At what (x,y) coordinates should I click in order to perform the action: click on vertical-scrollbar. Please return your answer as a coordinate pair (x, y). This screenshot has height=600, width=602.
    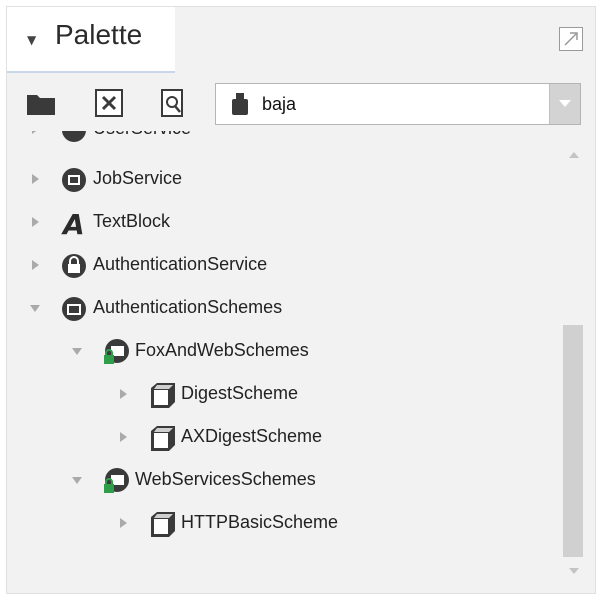
    Looking at the image, I should click on (573, 362).